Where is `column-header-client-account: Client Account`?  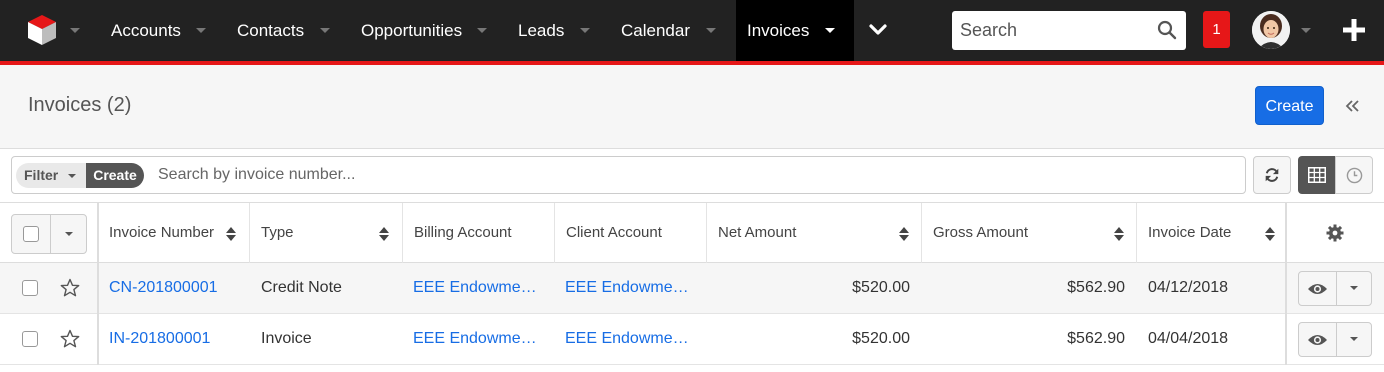 column-header-client-account: Client Account is located at coordinates (631, 233).